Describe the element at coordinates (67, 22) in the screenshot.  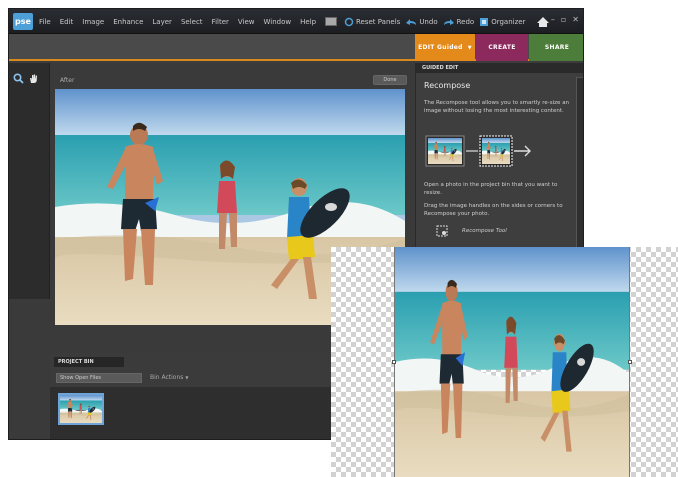
I see `menu-edit: Edit` at that location.